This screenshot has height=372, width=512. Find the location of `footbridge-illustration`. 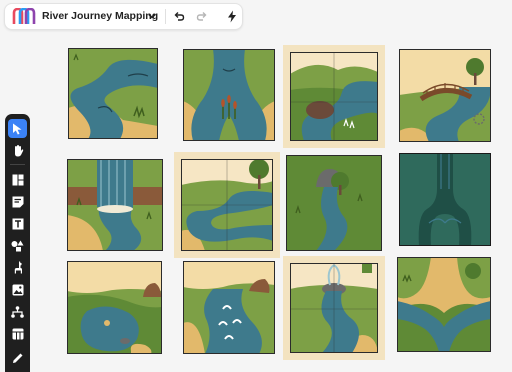

footbridge-illustration is located at coordinates (445, 95).